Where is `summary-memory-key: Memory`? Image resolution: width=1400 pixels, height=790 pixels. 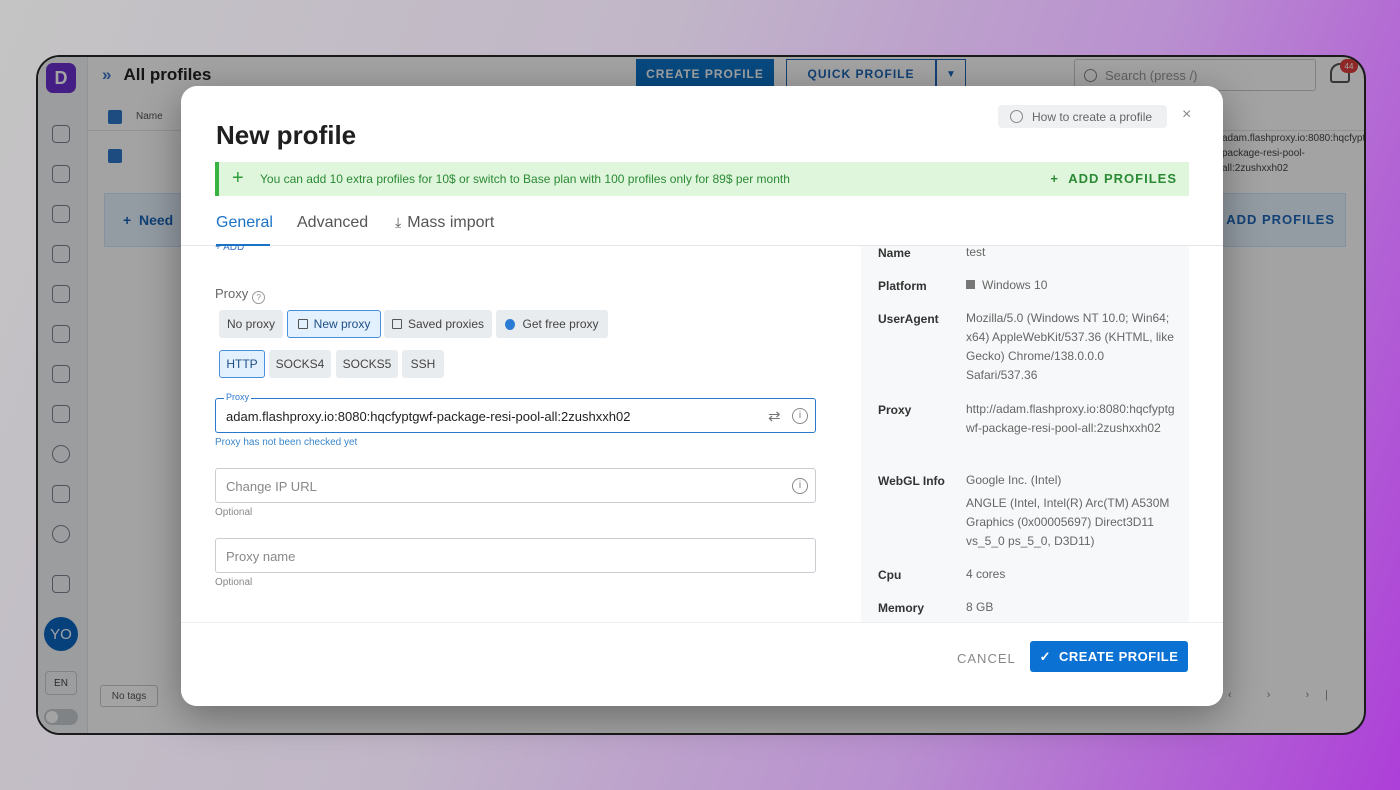 summary-memory-key: Memory is located at coordinates (901, 608).